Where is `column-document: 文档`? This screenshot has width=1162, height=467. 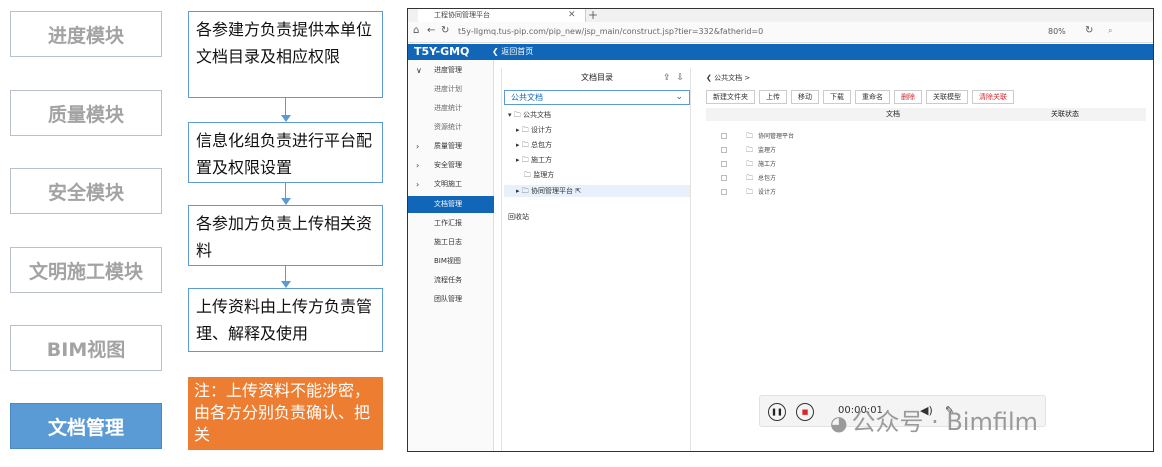
column-document: 文档 is located at coordinates (893, 114).